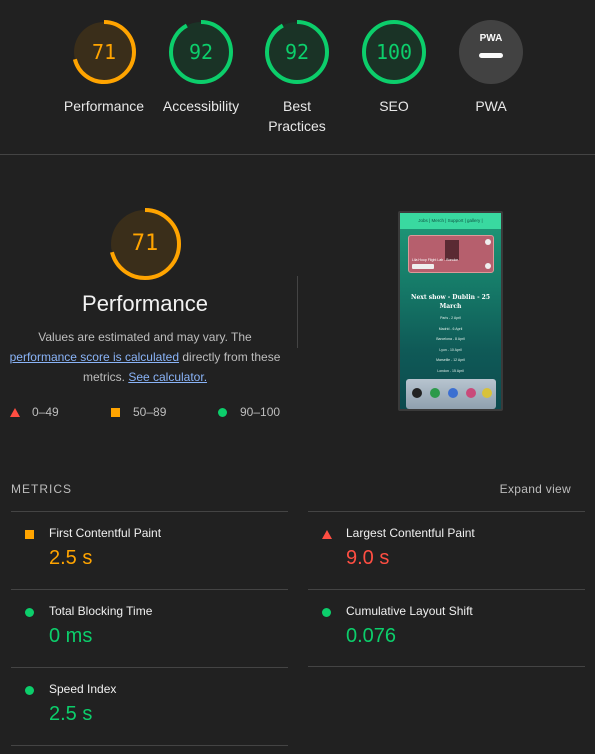 The height and width of the screenshot is (754, 595). What do you see at coordinates (83, 689) in the screenshot?
I see `metric-name: Speed Index` at bounding box center [83, 689].